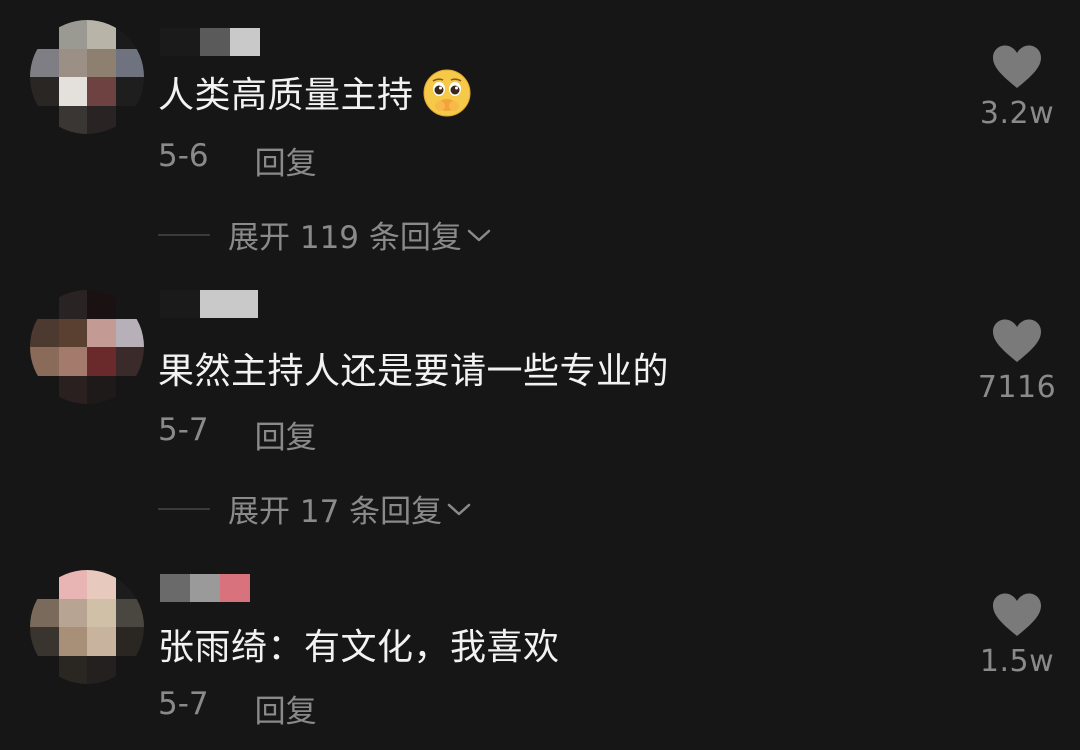  I want to click on like-count: 7116, so click(1017, 387).